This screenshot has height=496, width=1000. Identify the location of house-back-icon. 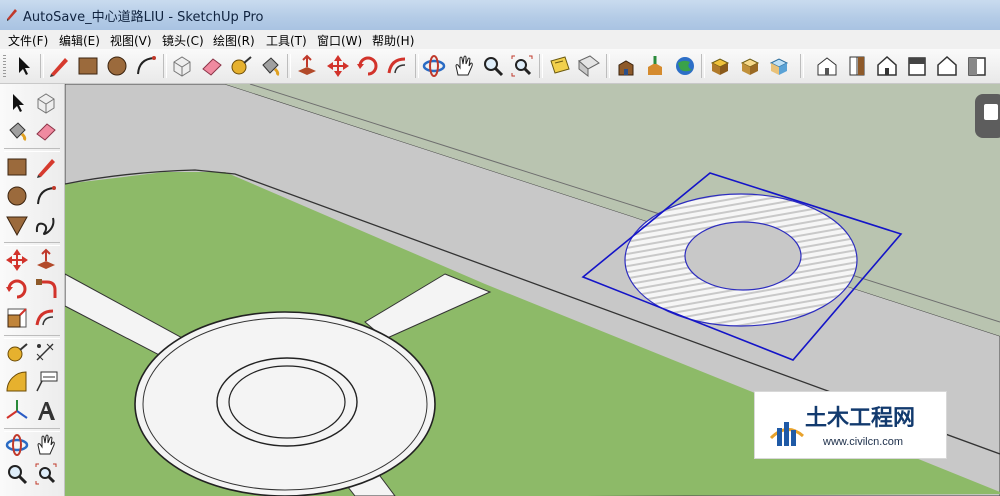
(947, 65).